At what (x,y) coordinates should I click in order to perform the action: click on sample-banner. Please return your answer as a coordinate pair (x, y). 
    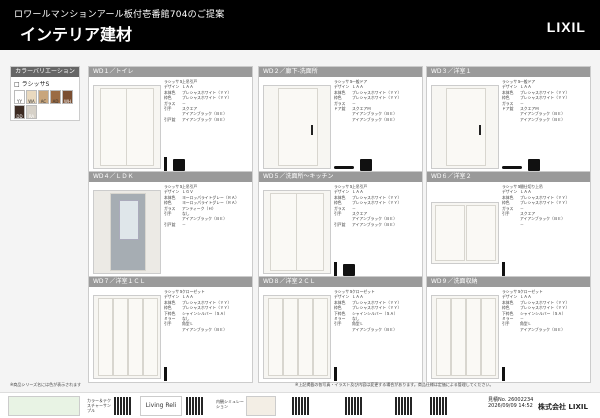
    Looking at the image, I should click on (44, 406).